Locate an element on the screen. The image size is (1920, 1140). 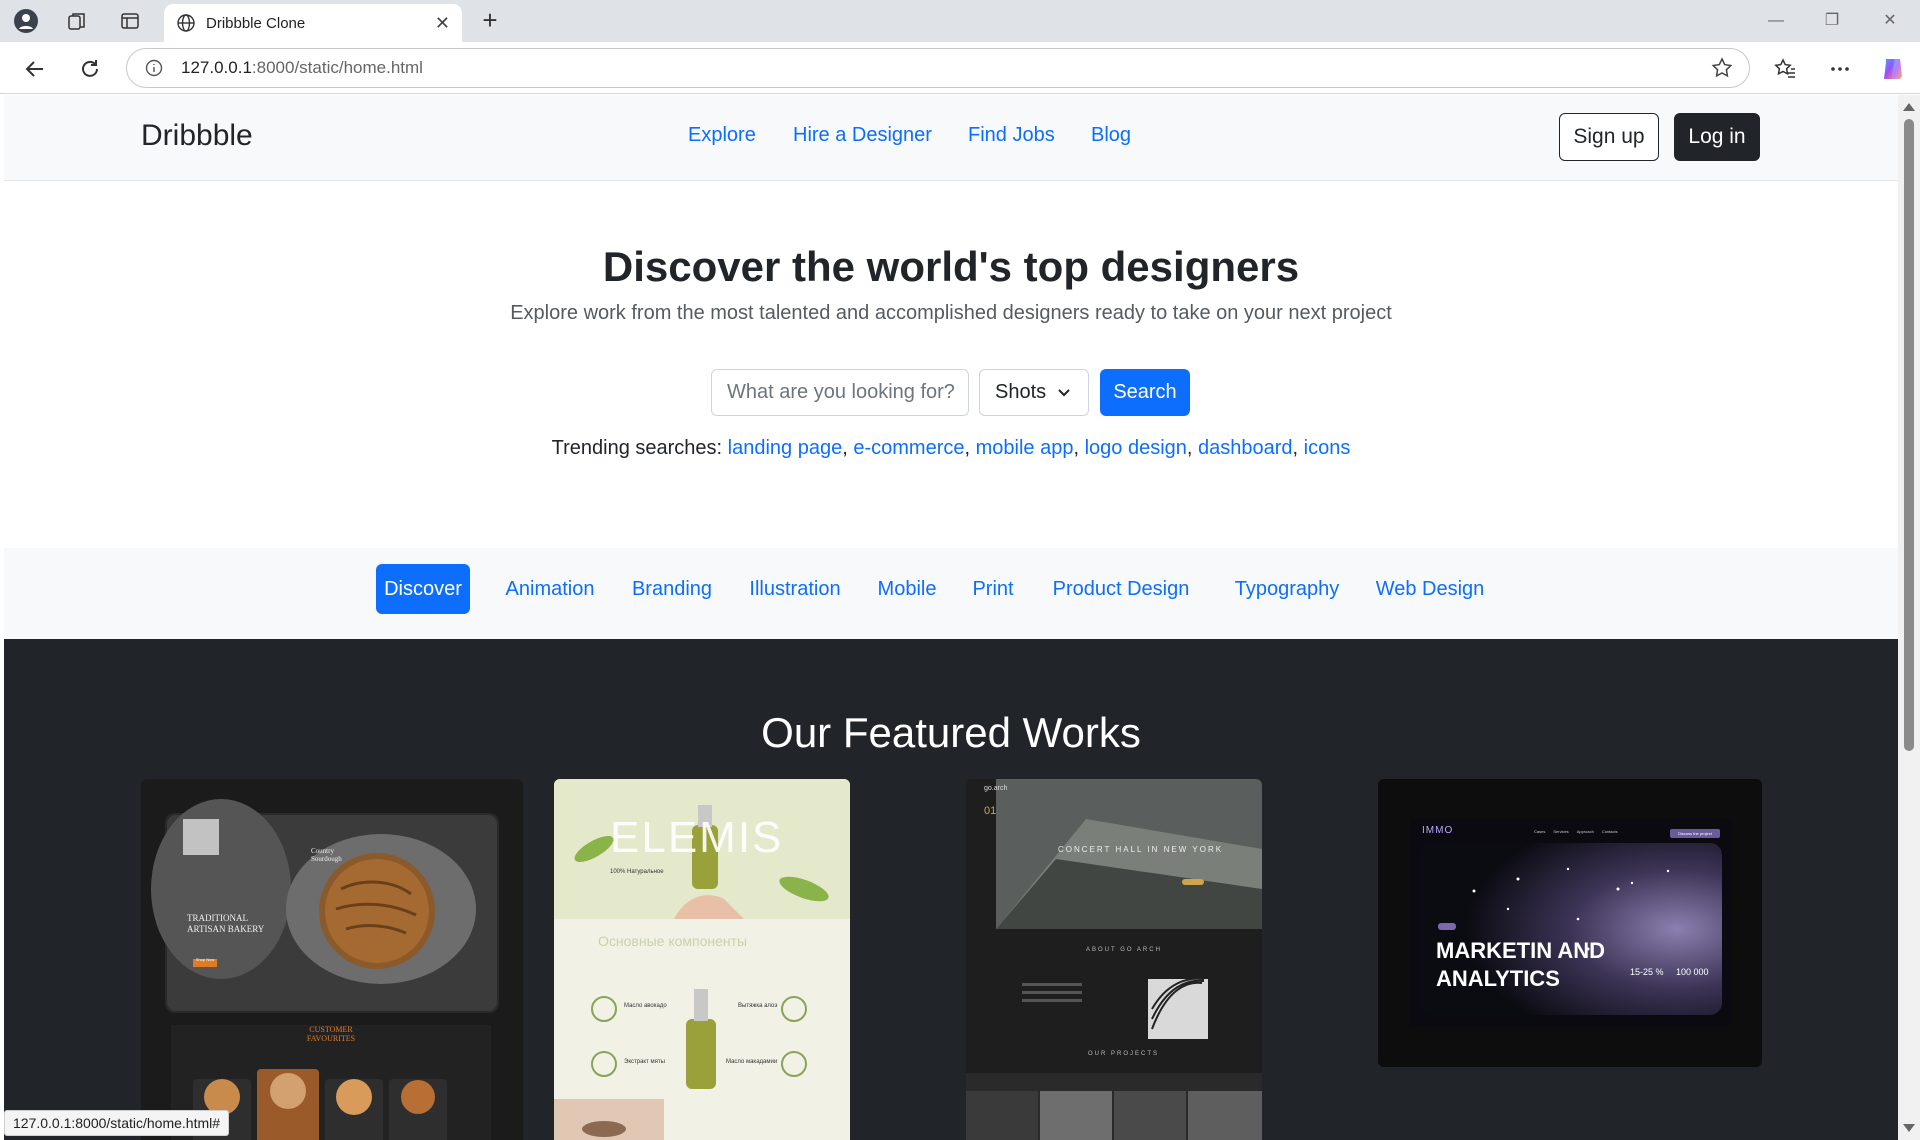
copilot-icon is located at coordinates (1893, 69).